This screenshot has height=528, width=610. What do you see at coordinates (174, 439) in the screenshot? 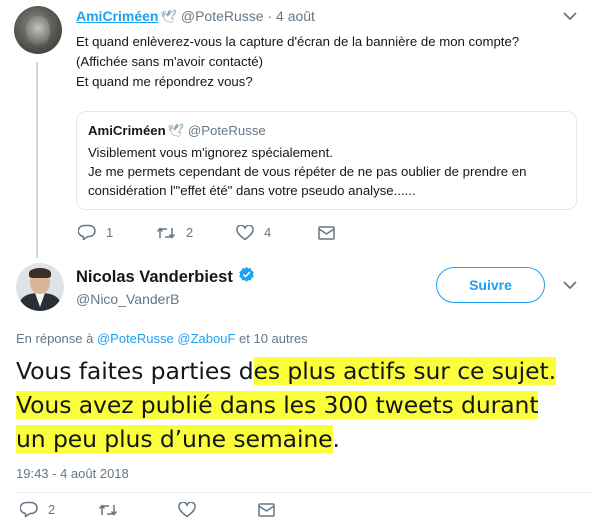
I see `highlighted-text: un peu plus d’une semaine` at bounding box center [174, 439].